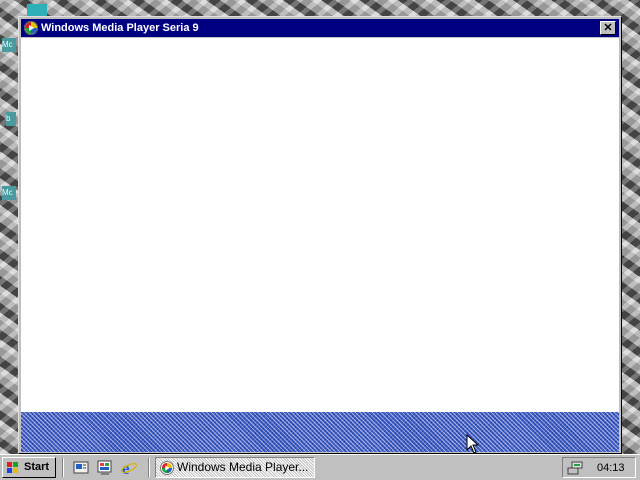  What do you see at coordinates (81, 467) in the screenshot?
I see `show-desktop-icon` at bounding box center [81, 467].